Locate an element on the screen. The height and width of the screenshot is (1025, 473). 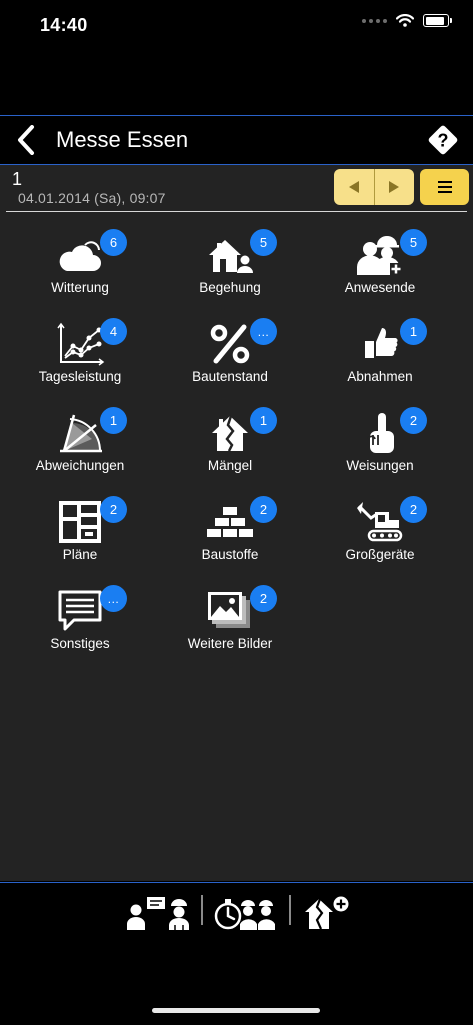
tile-bautenstand: ... Bautenstand is located at coordinates (230, 358).